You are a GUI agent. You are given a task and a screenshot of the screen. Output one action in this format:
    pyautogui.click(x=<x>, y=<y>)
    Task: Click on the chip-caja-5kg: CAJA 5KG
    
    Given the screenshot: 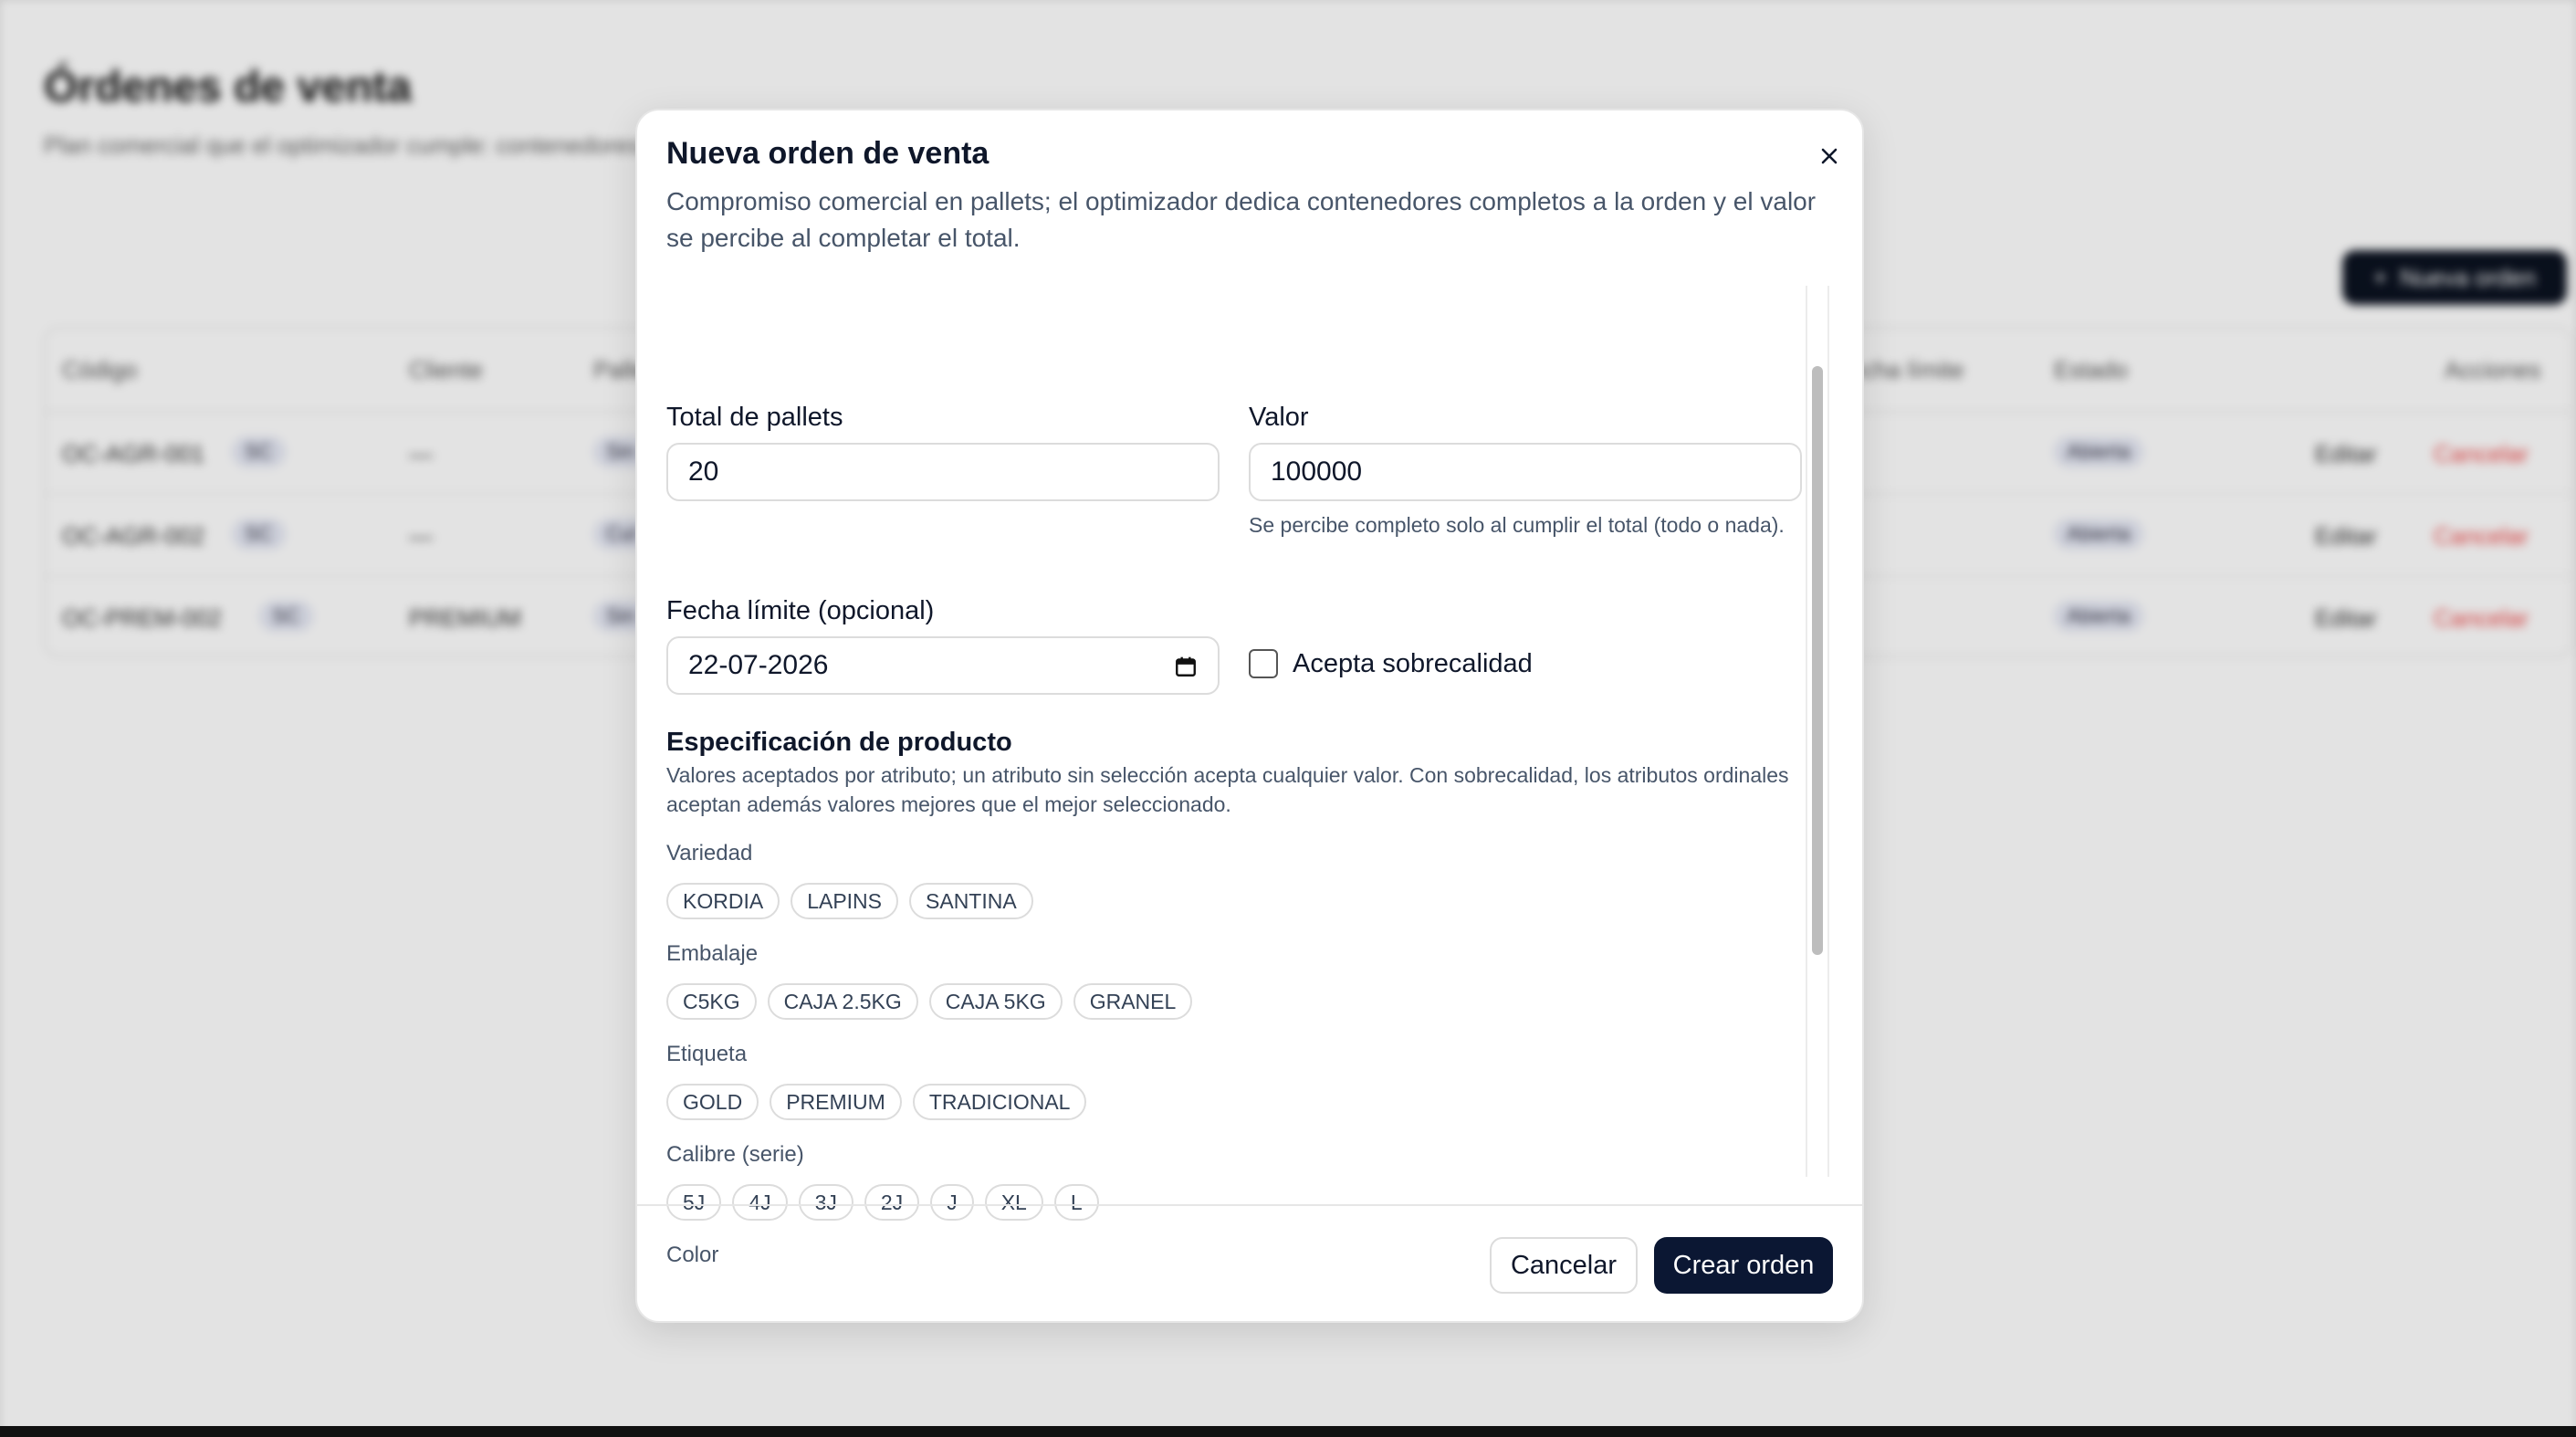 What is the action you would take?
    pyautogui.click(x=996, y=1002)
    